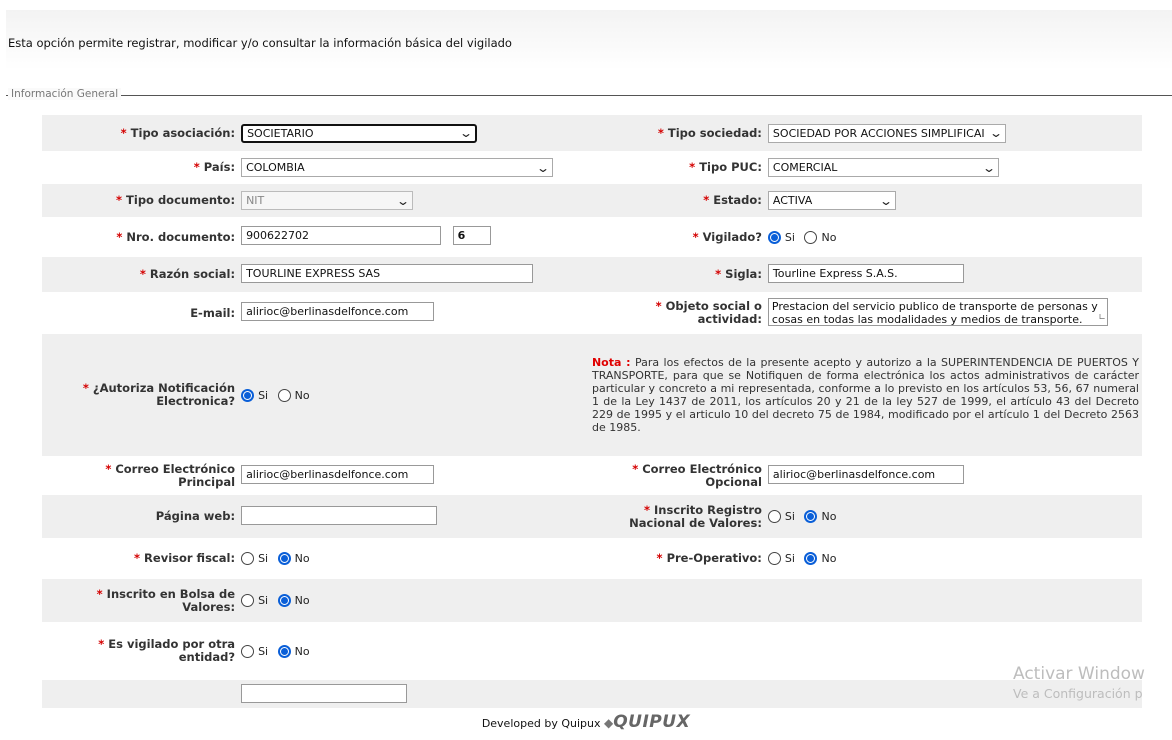 The height and width of the screenshot is (740, 1172). What do you see at coordinates (338, 311) in the screenshot?
I see `email-input: alirioc@berlinasdelfonce.com` at bounding box center [338, 311].